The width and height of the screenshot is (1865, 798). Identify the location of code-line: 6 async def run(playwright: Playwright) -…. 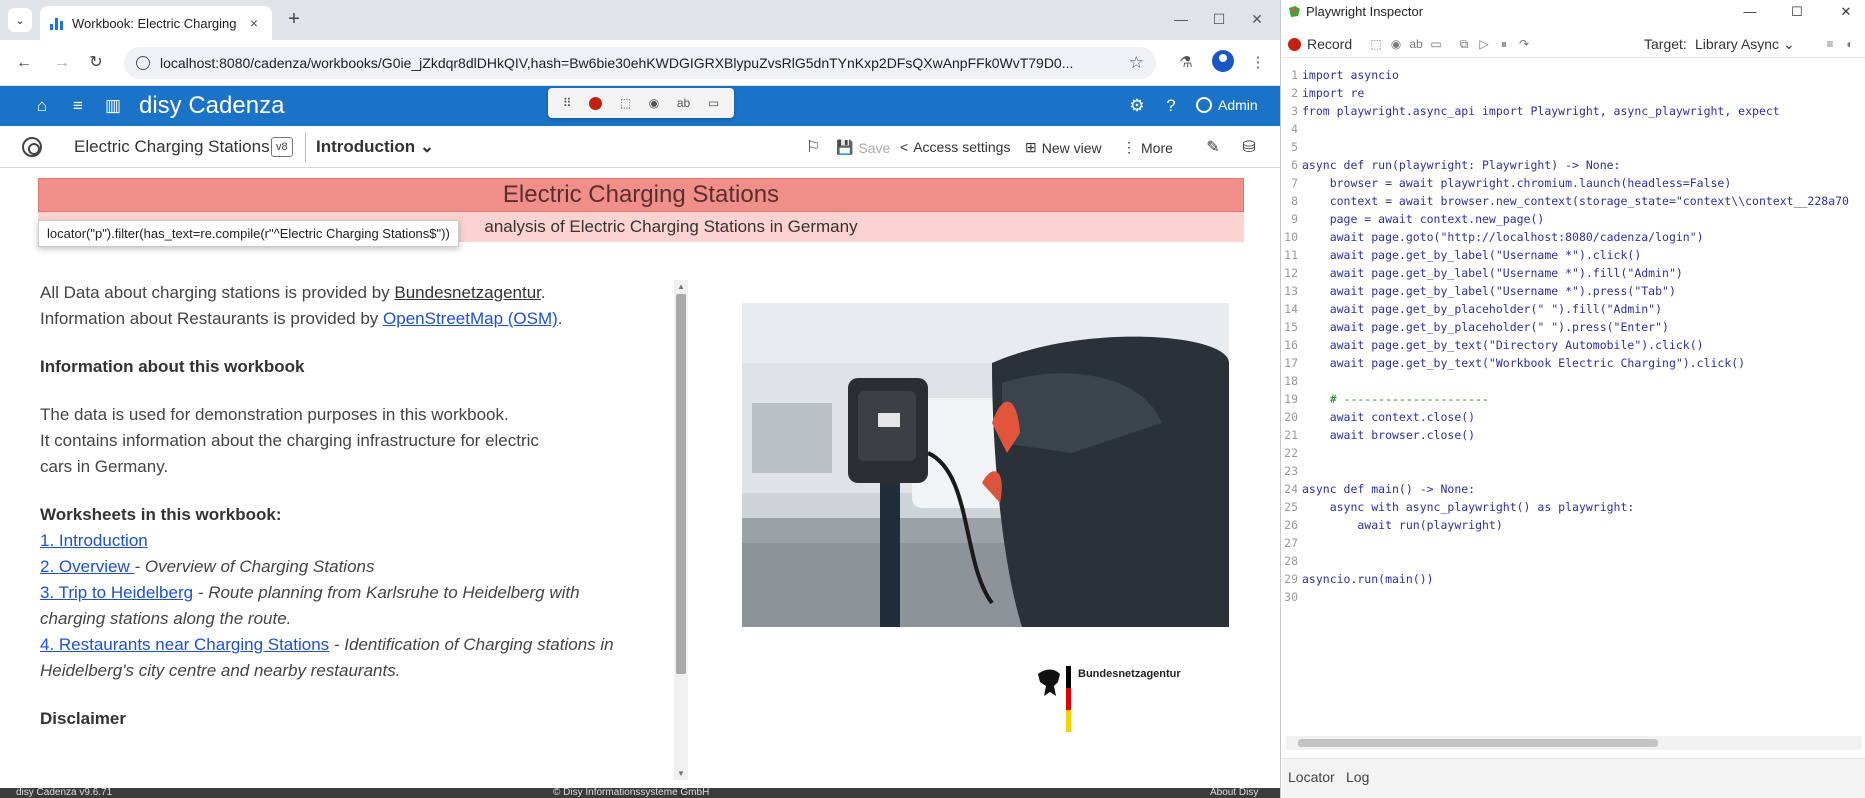
(1573, 165).